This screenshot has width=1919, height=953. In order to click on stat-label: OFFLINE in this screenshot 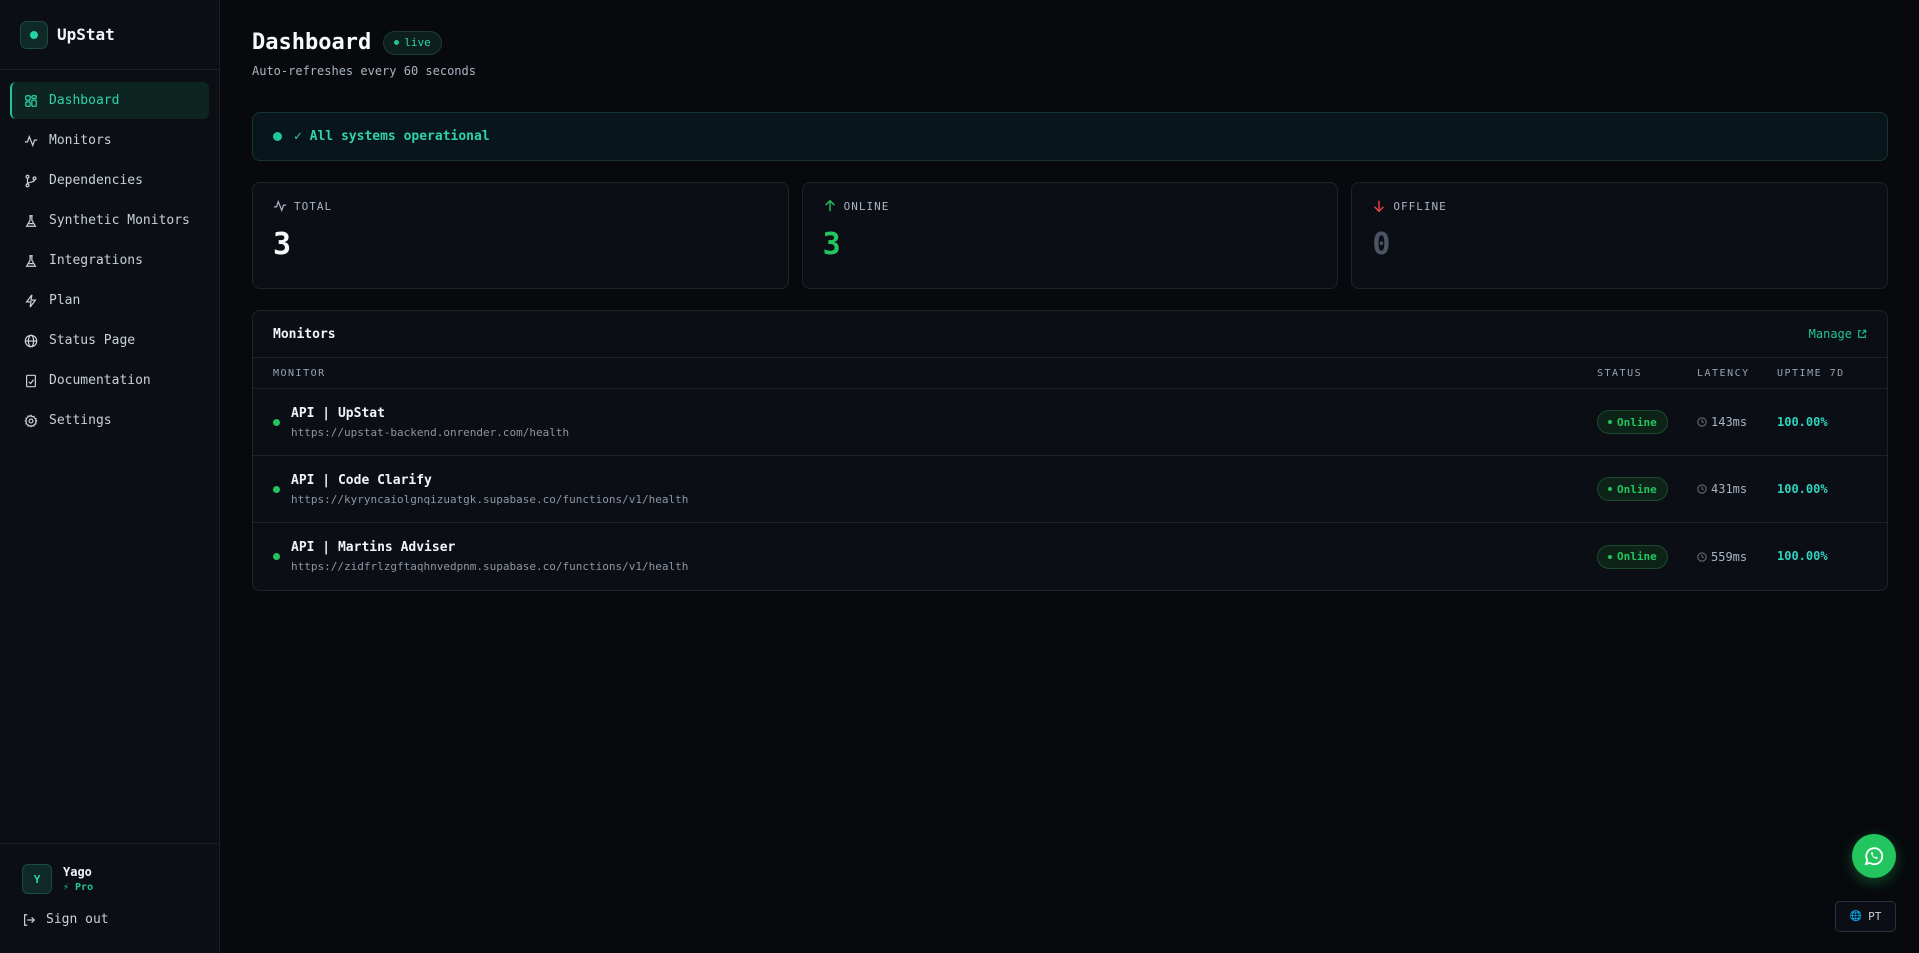, I will do `click(1420, 206)`.